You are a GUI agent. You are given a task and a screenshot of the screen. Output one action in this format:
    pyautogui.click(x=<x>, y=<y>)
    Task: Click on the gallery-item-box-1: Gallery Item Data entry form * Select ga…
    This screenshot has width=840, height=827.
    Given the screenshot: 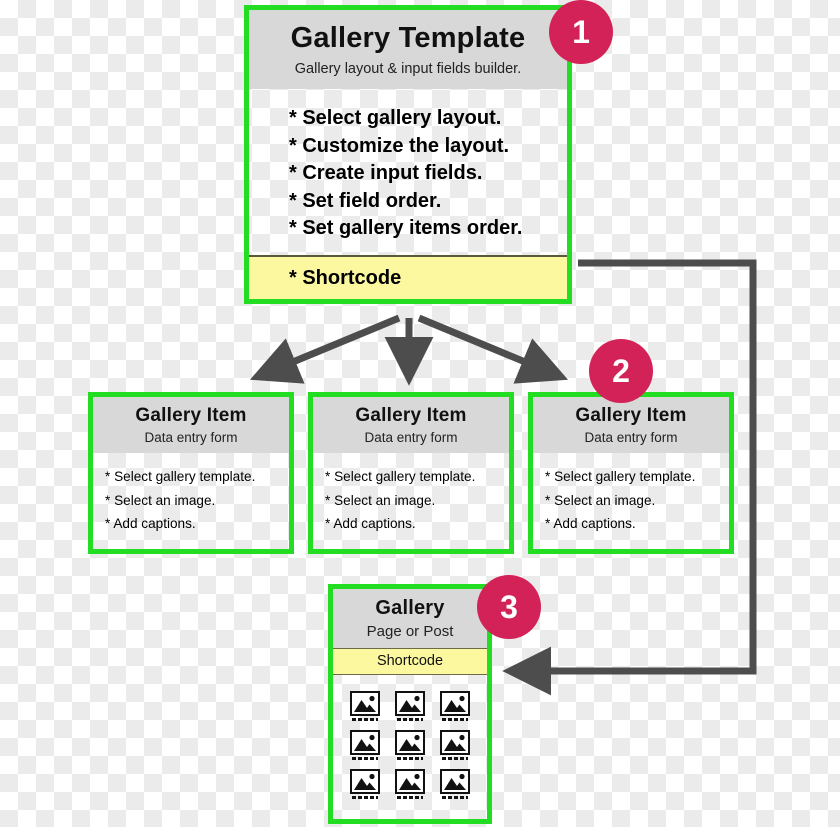 What is the action you would take?
    pyautogui.click(x=191, y=473)
    